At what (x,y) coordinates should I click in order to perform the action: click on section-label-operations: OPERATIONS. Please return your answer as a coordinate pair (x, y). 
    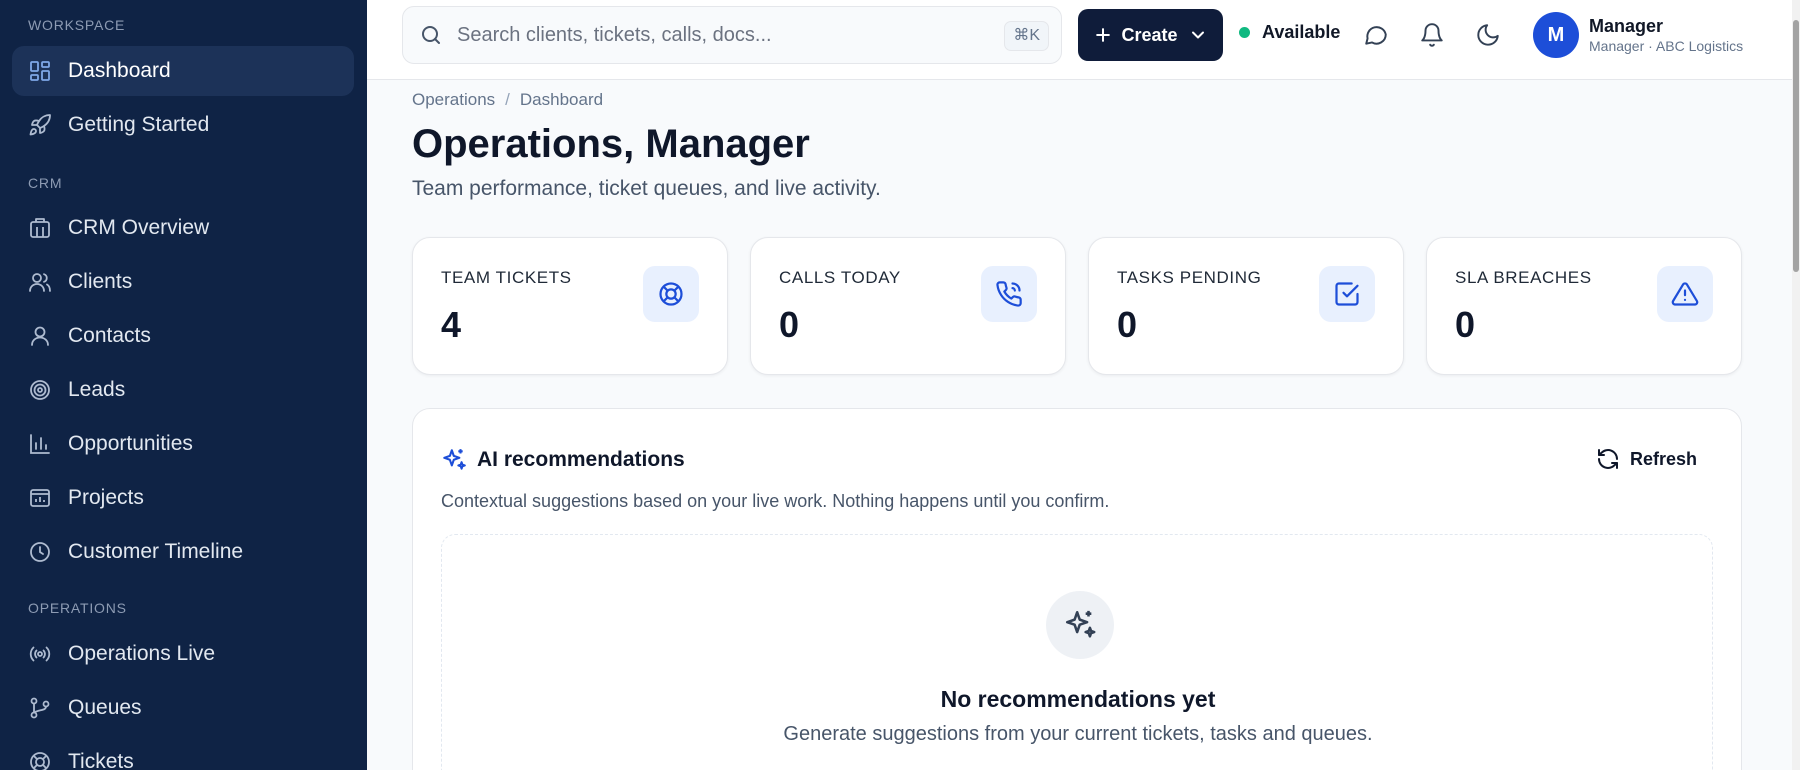
    Looking at the image, I should click on (77, 608).